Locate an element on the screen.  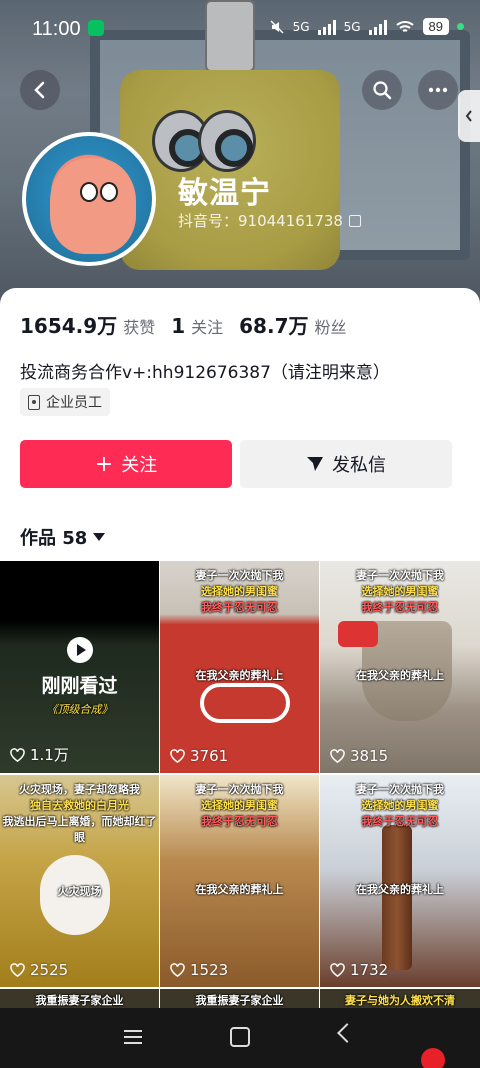
search-button is located at coordinates (382, 90).